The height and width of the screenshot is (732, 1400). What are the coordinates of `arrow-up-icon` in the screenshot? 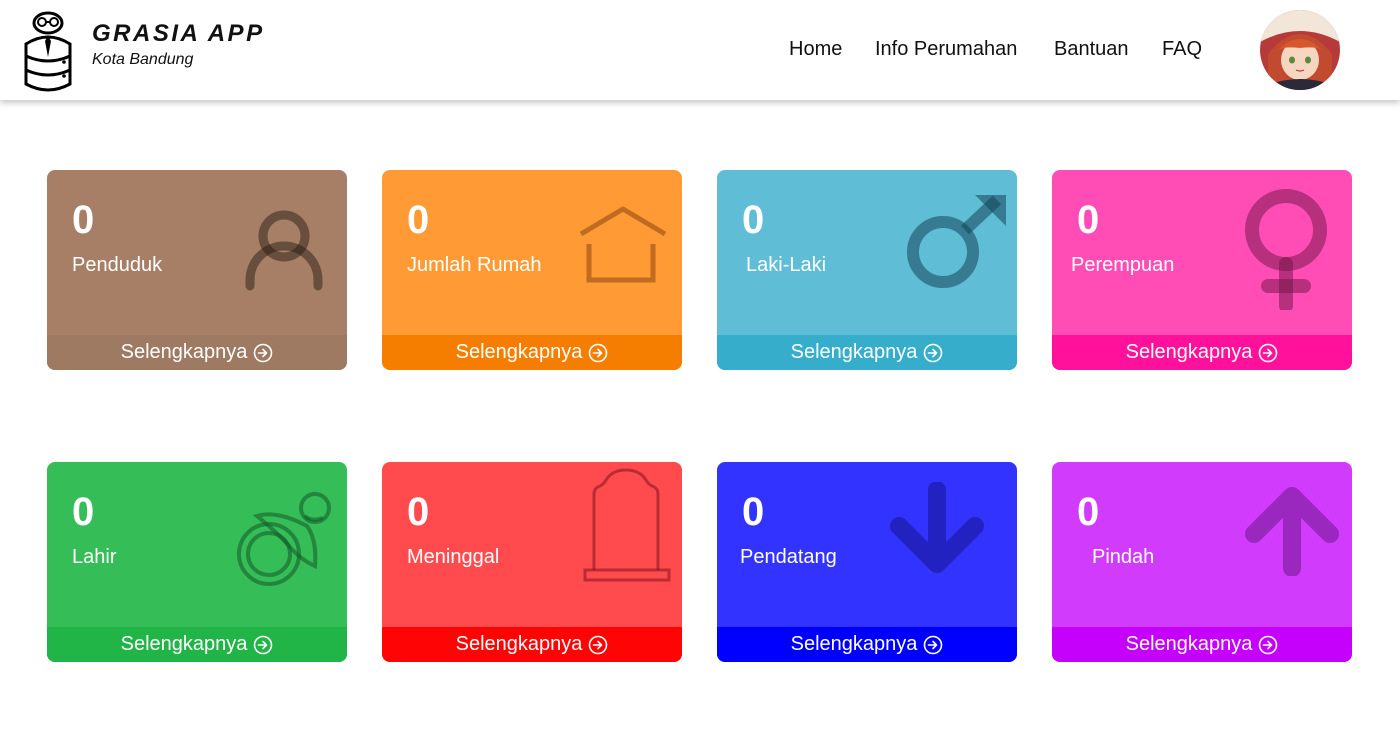 It's located at (1292, 531).